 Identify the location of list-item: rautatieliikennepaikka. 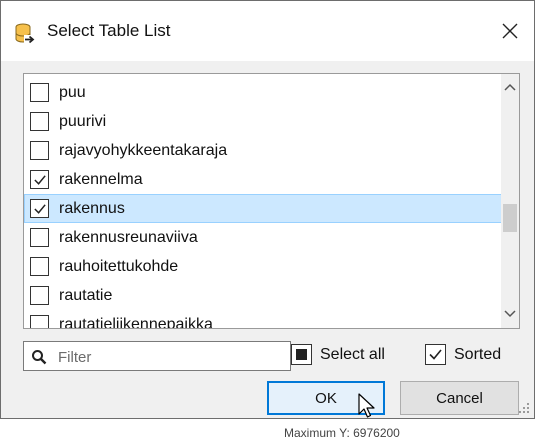
(263, 319).